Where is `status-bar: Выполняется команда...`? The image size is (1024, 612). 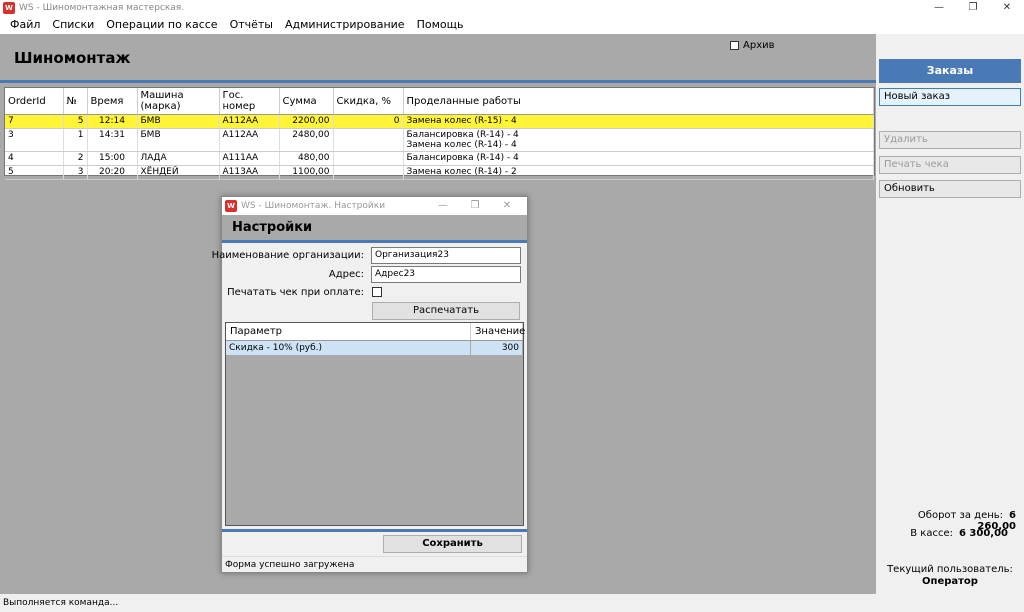
status-bar: Выполняется команда... is located at coordinates (512, 603).